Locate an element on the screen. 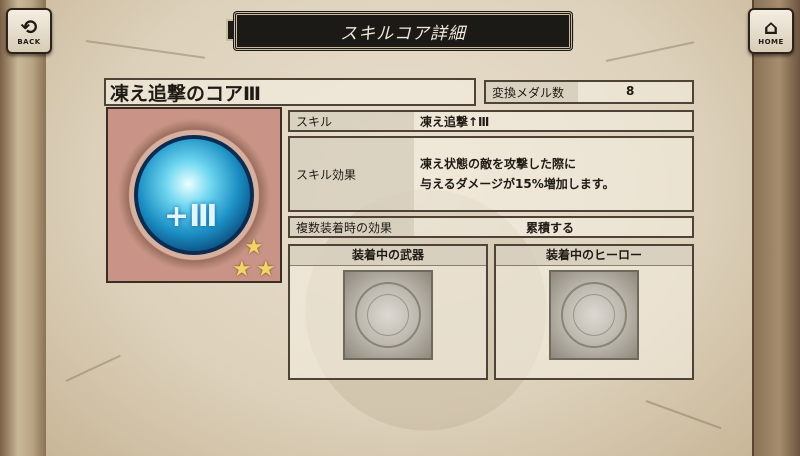 The image size is (800, 456). hero-slot is located at coordinates (594, 315).